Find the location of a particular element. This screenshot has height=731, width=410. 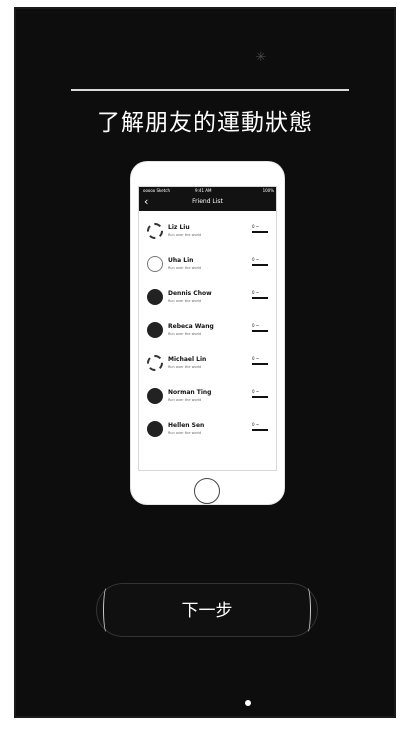

friend-name: Uha Lin is located at coordinates (181, 260).